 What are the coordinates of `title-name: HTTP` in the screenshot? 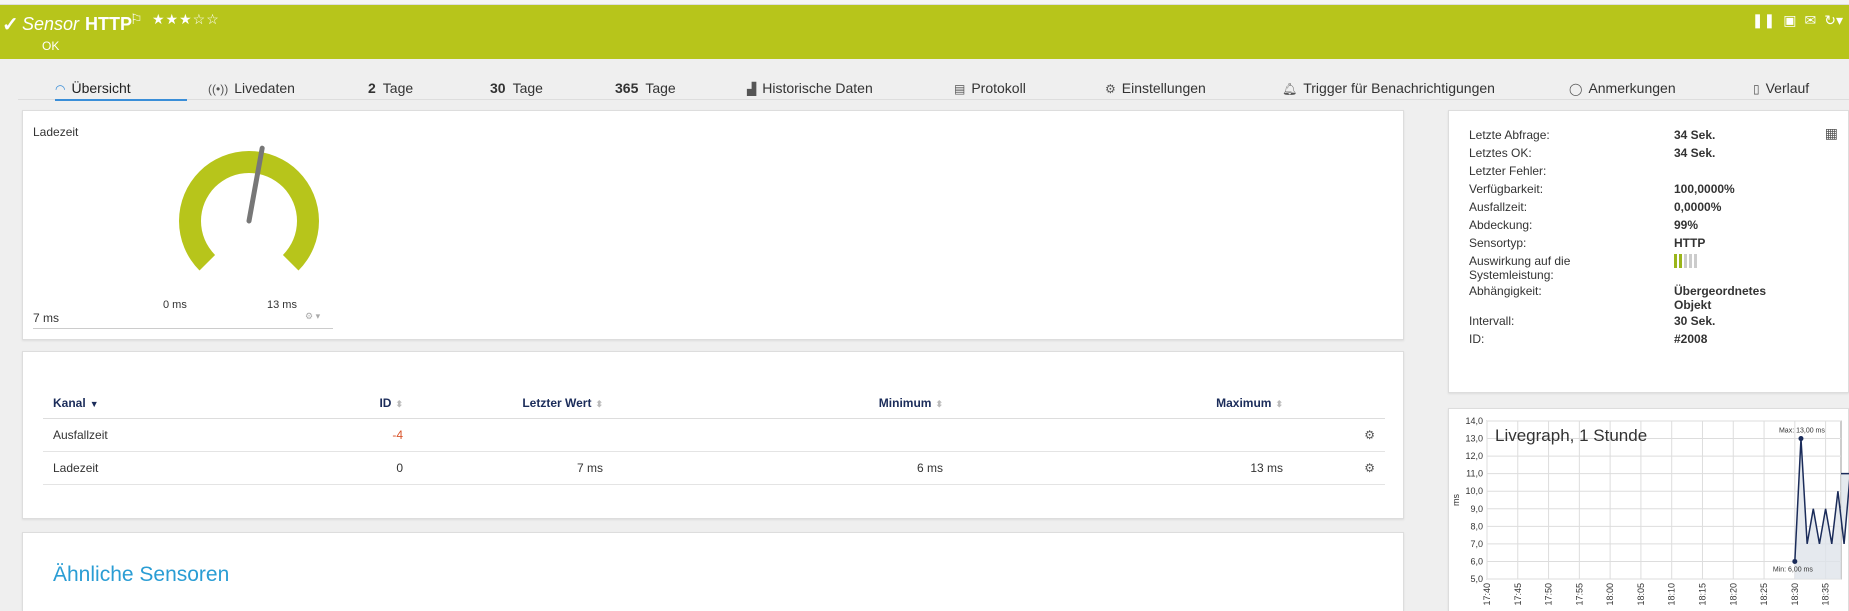 It's located at (108, 24).